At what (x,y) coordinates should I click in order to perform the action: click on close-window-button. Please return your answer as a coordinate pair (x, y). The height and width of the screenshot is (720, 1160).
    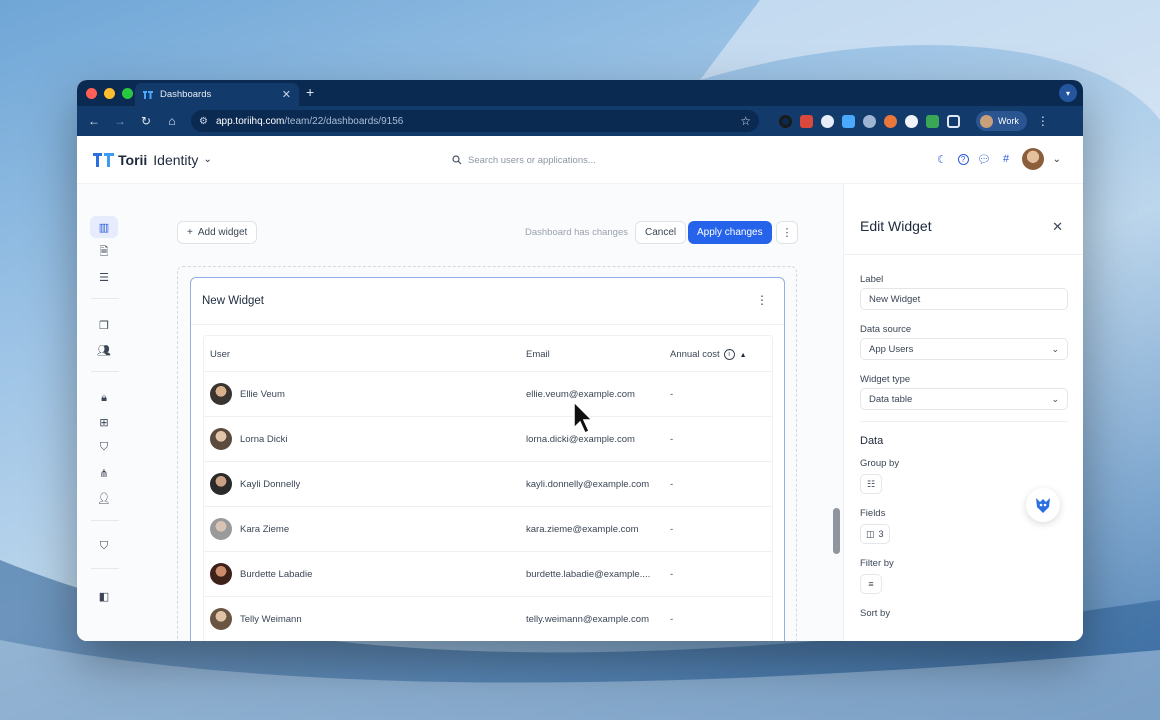
    Looking at the image, I should click on (91, 93).